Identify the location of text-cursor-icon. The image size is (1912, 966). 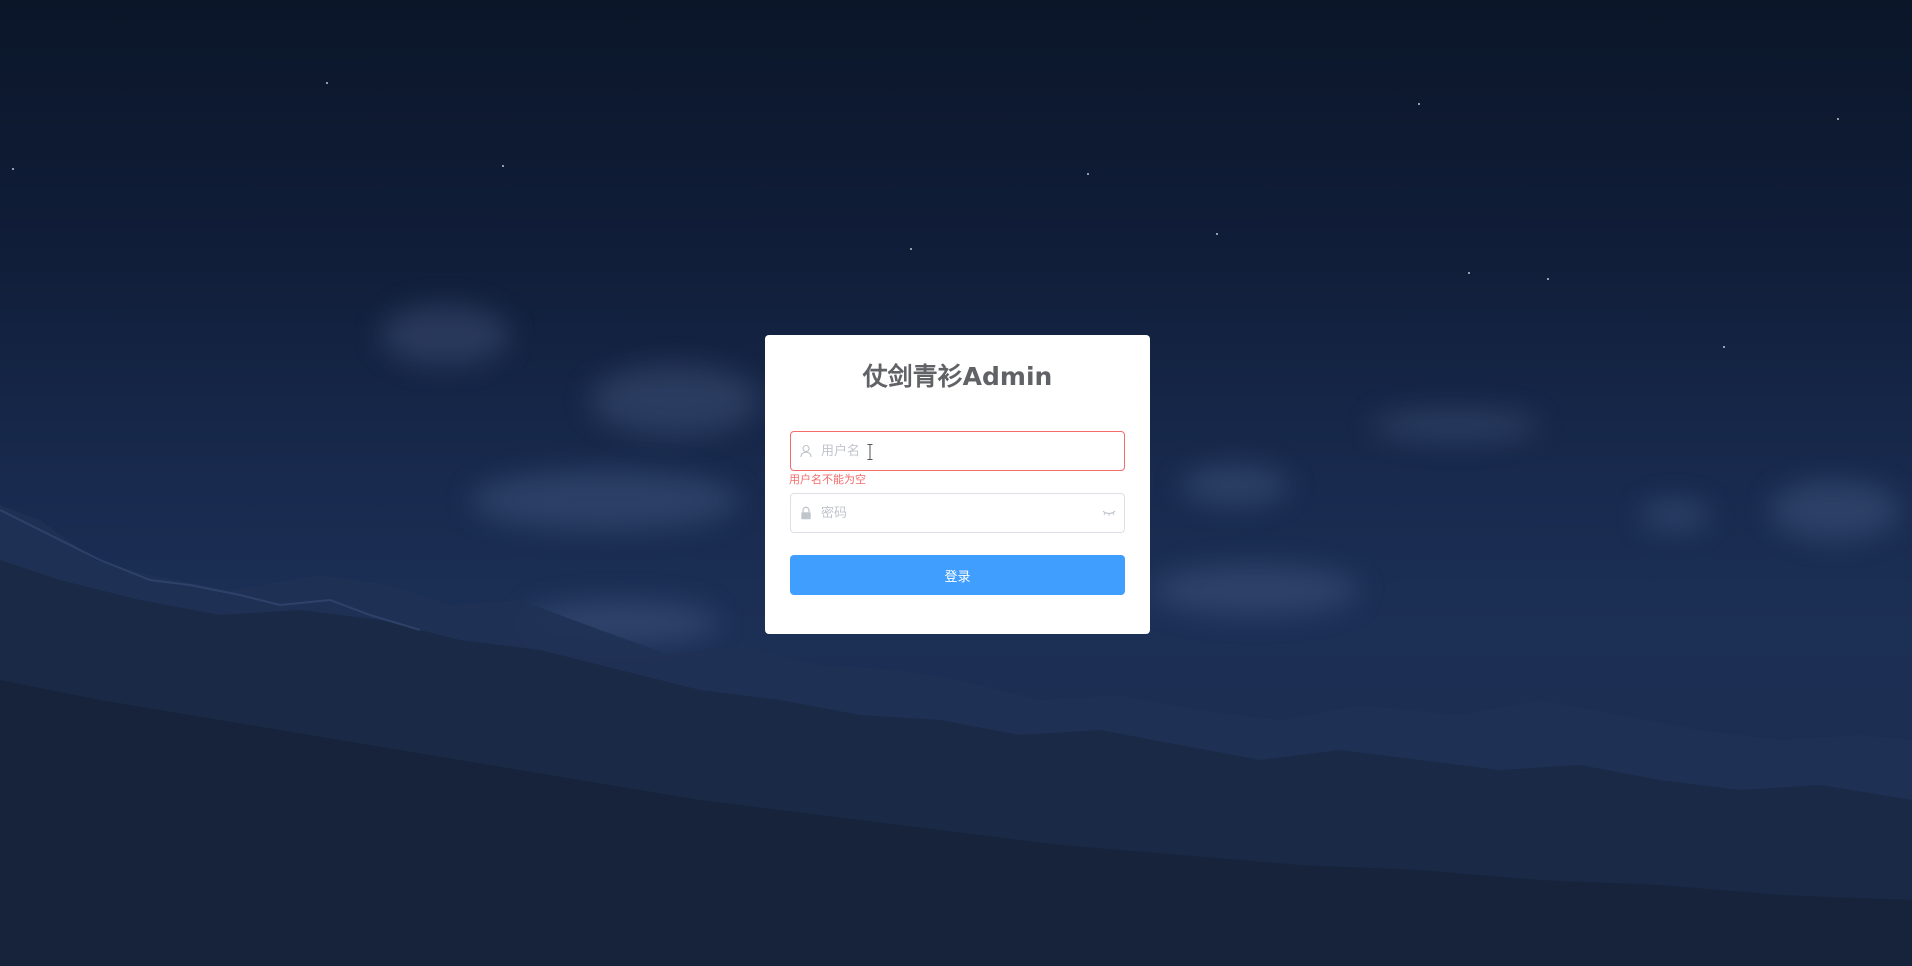
(870, 452).